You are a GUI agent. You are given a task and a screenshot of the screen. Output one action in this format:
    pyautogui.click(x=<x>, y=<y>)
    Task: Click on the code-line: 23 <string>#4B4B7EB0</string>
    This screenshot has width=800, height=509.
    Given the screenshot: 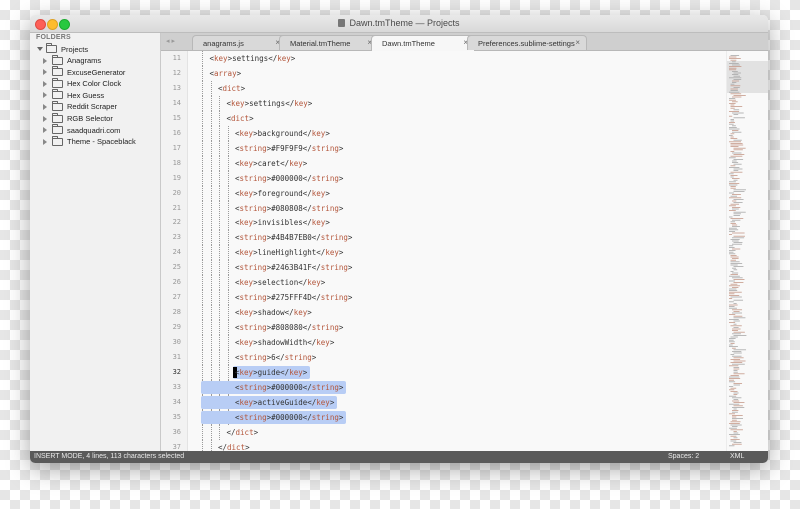 What is the action you would take?
    pyautogui.click(x=441, y=238)
    